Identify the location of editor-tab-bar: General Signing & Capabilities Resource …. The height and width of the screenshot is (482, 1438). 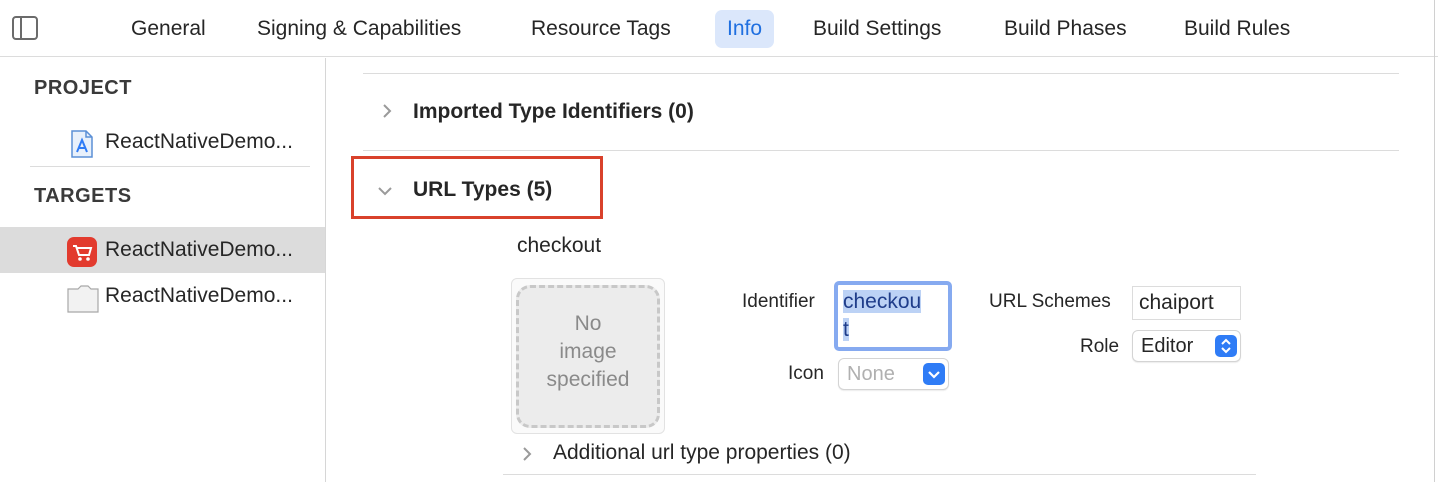
(719, 28).